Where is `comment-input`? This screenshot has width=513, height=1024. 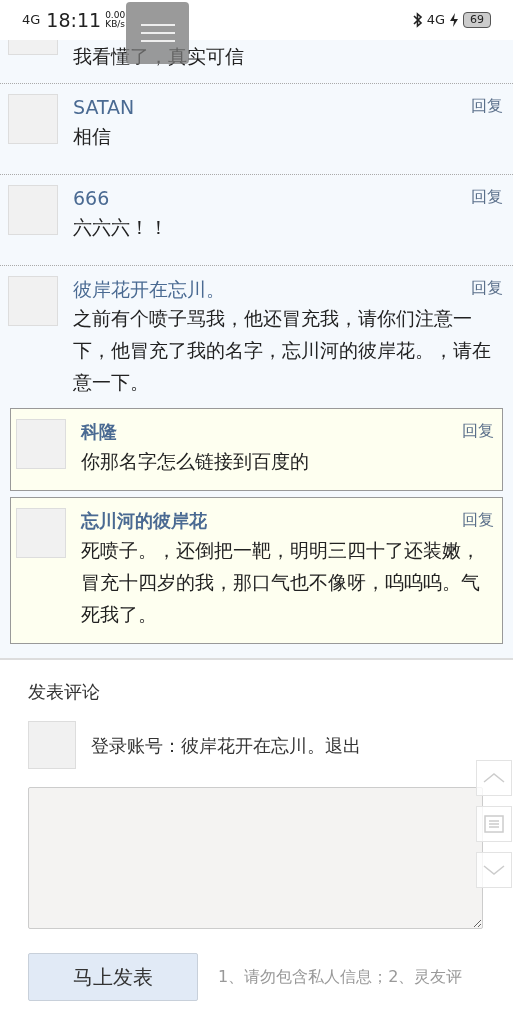 comment-input is located at coordinates (255, 858).